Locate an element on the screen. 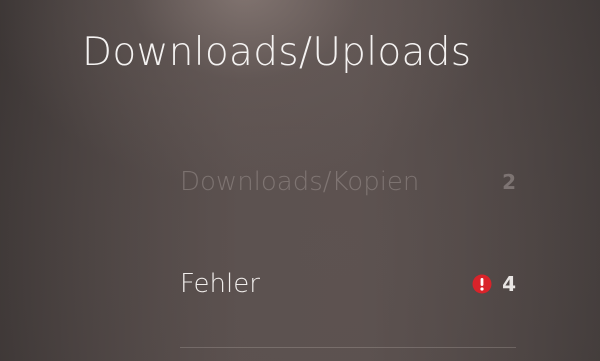 This screenshot has width=600, height=361. menu-item-label: Fehler is located at coordinates (220, 284).